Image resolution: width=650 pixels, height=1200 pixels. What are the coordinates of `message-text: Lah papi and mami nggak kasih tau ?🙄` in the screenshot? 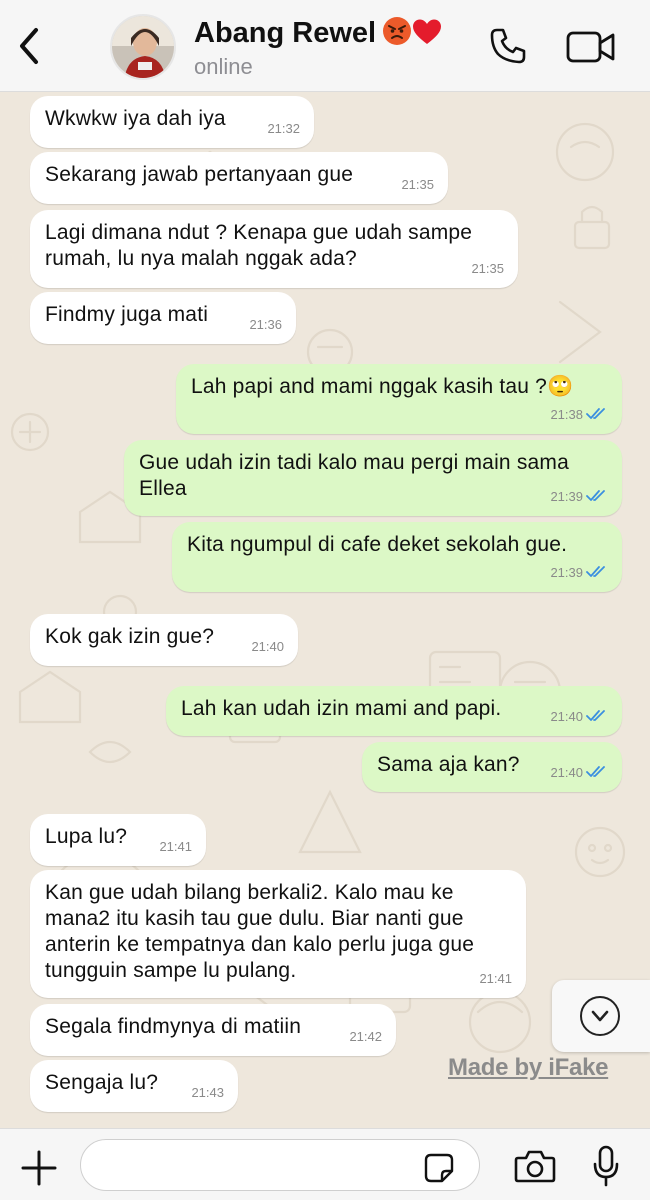 It's located at (382, 386).